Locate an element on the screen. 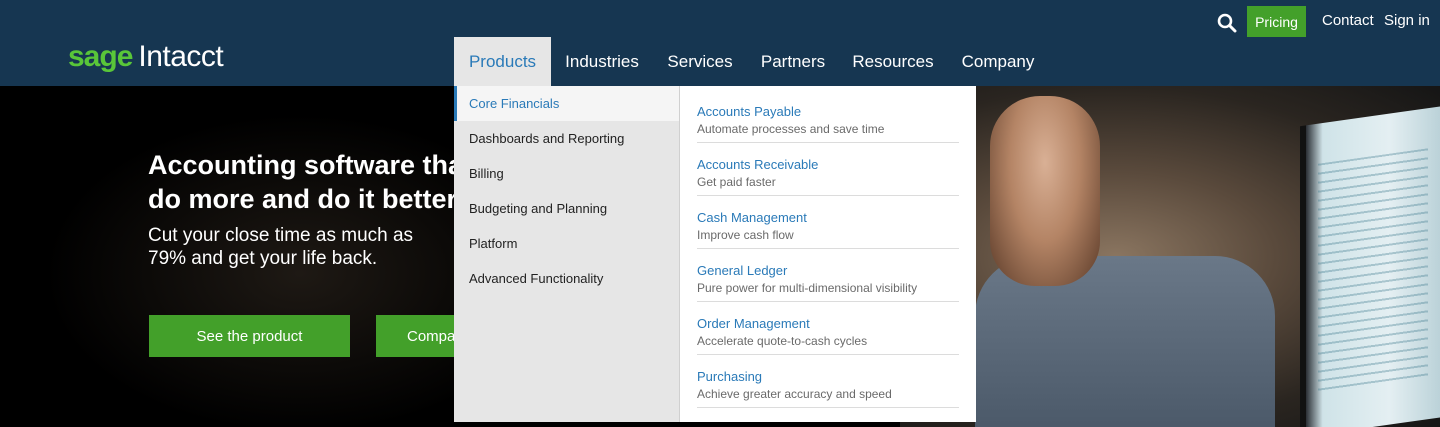 This screenshot has width=1440, height=427. submenu-item-title: Order Management is located at coordinates (753, 323).